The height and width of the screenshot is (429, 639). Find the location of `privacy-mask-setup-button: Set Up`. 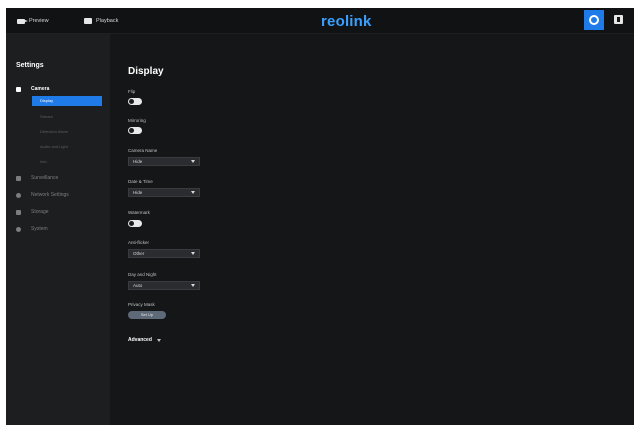

privacy-mask-setup-button: Set Up is located at coordinates (147, 315).